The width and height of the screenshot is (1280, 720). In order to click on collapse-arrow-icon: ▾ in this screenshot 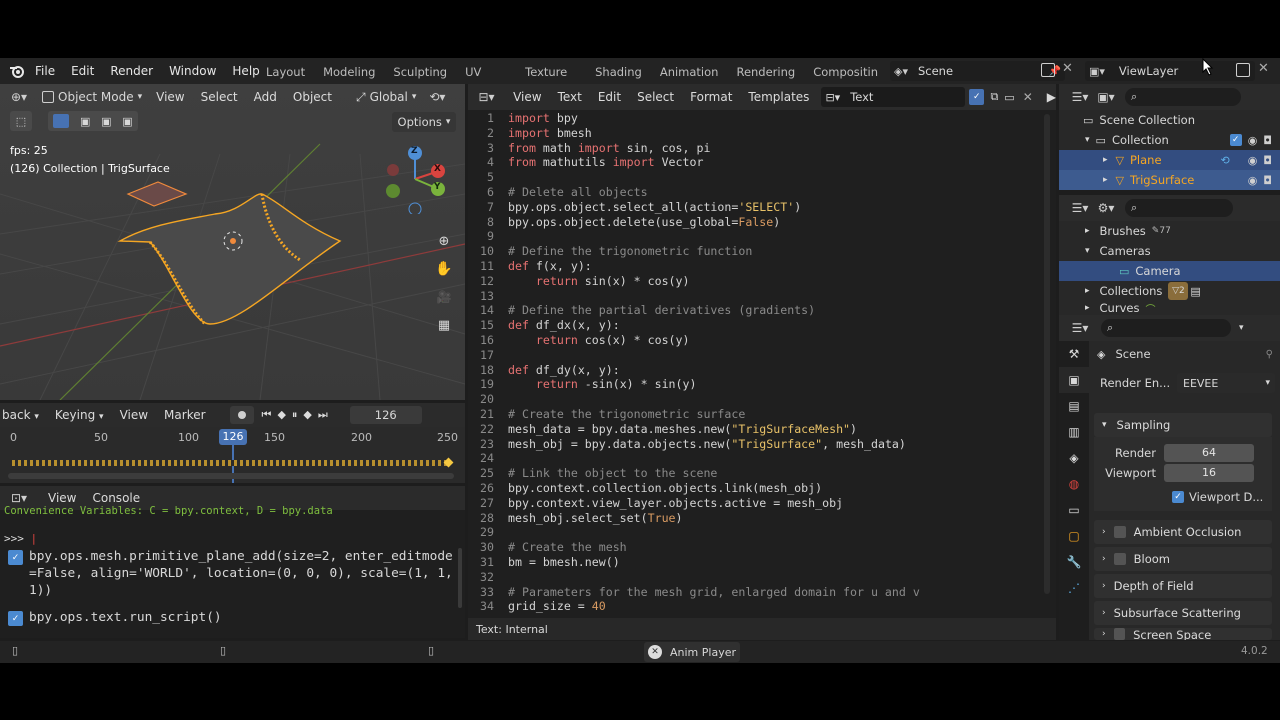, I will do `click(1087, 251)`.